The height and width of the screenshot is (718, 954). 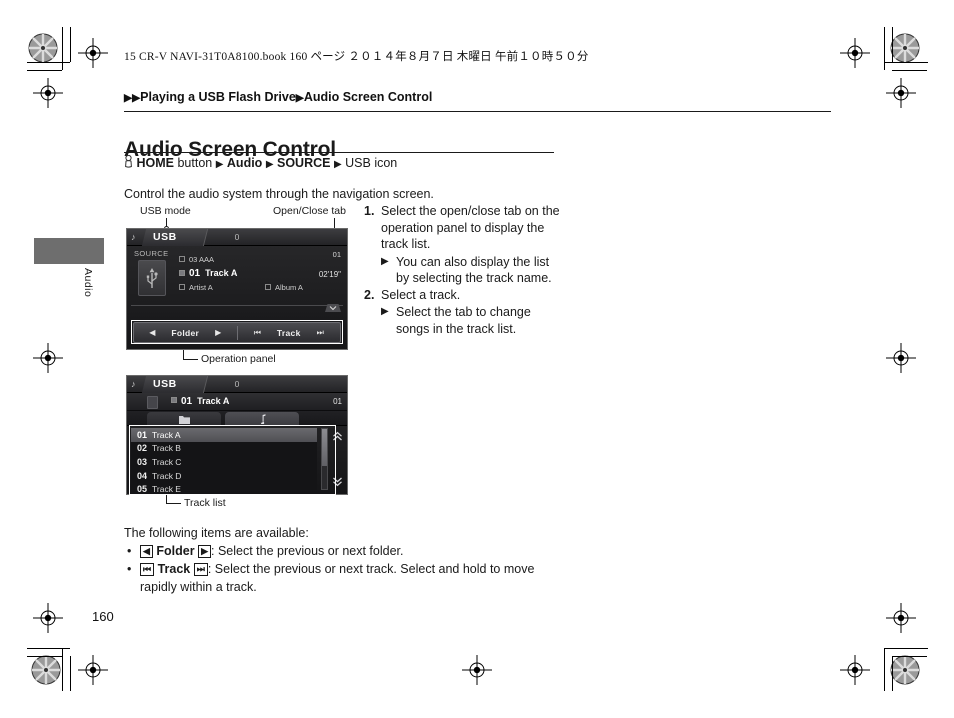 I want to click on list-item: 04 Track D, so click(x=224, y=476).